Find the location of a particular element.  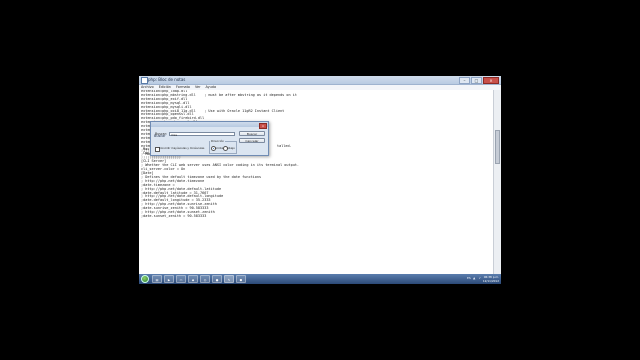

clock-date: 12/11/2012 is located at coordinates (490, 281).